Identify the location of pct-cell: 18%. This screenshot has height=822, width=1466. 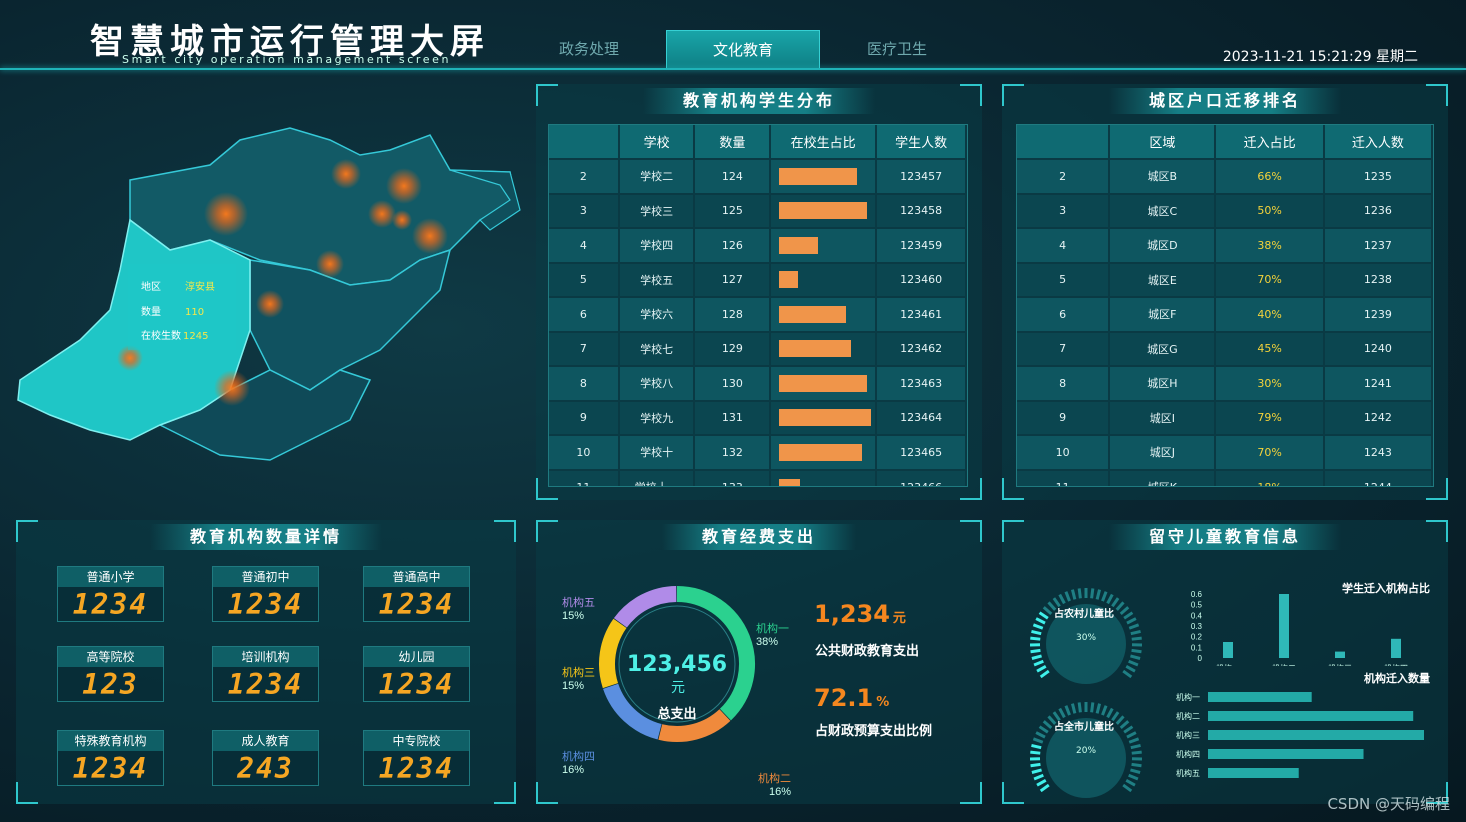
(1270, 477).